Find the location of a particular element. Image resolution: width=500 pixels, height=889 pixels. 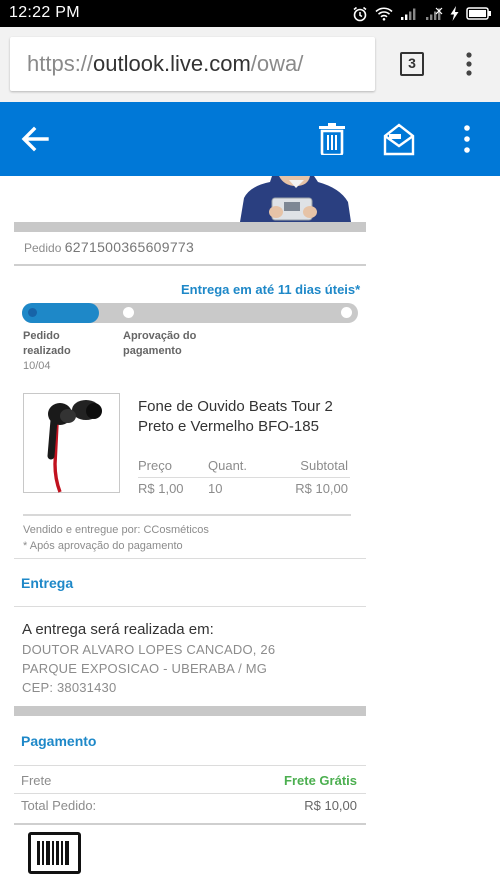

step-dot-approval is located at coordinates (128, 312).